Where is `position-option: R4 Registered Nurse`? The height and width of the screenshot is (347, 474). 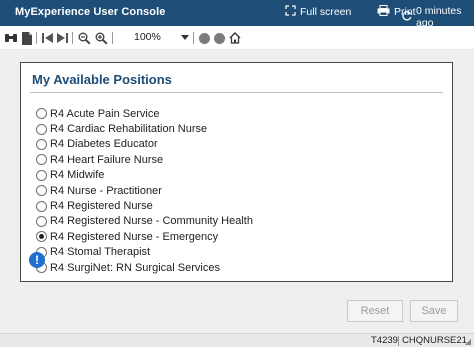
position-option: R4 Registered Nurse is located at coordinates (144, 205).